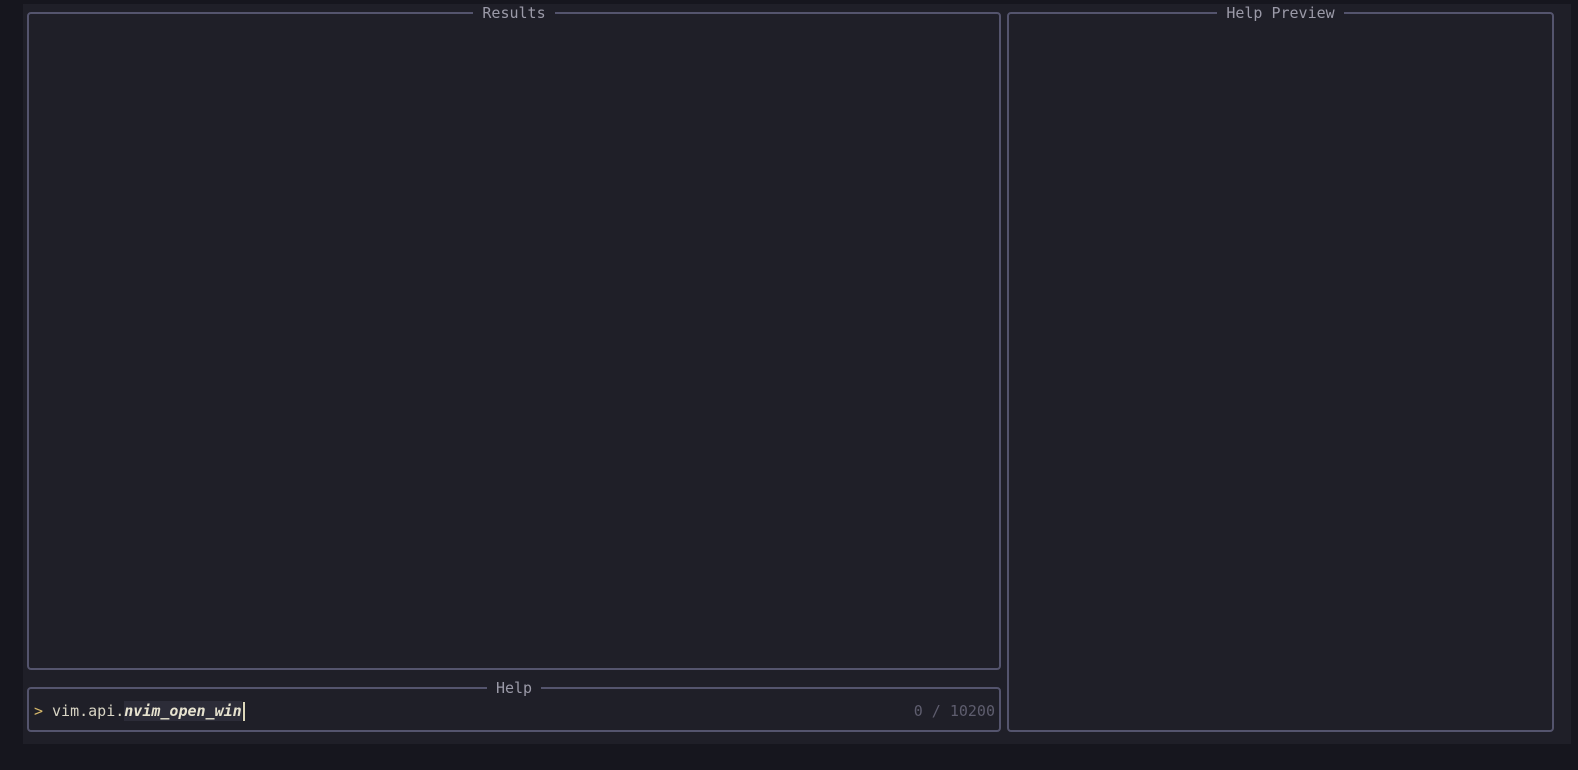 Image resolution: width=1578 pixels, height=770 pixels. I want to click on prompt-prefix-icon: >, so click(39, 711).